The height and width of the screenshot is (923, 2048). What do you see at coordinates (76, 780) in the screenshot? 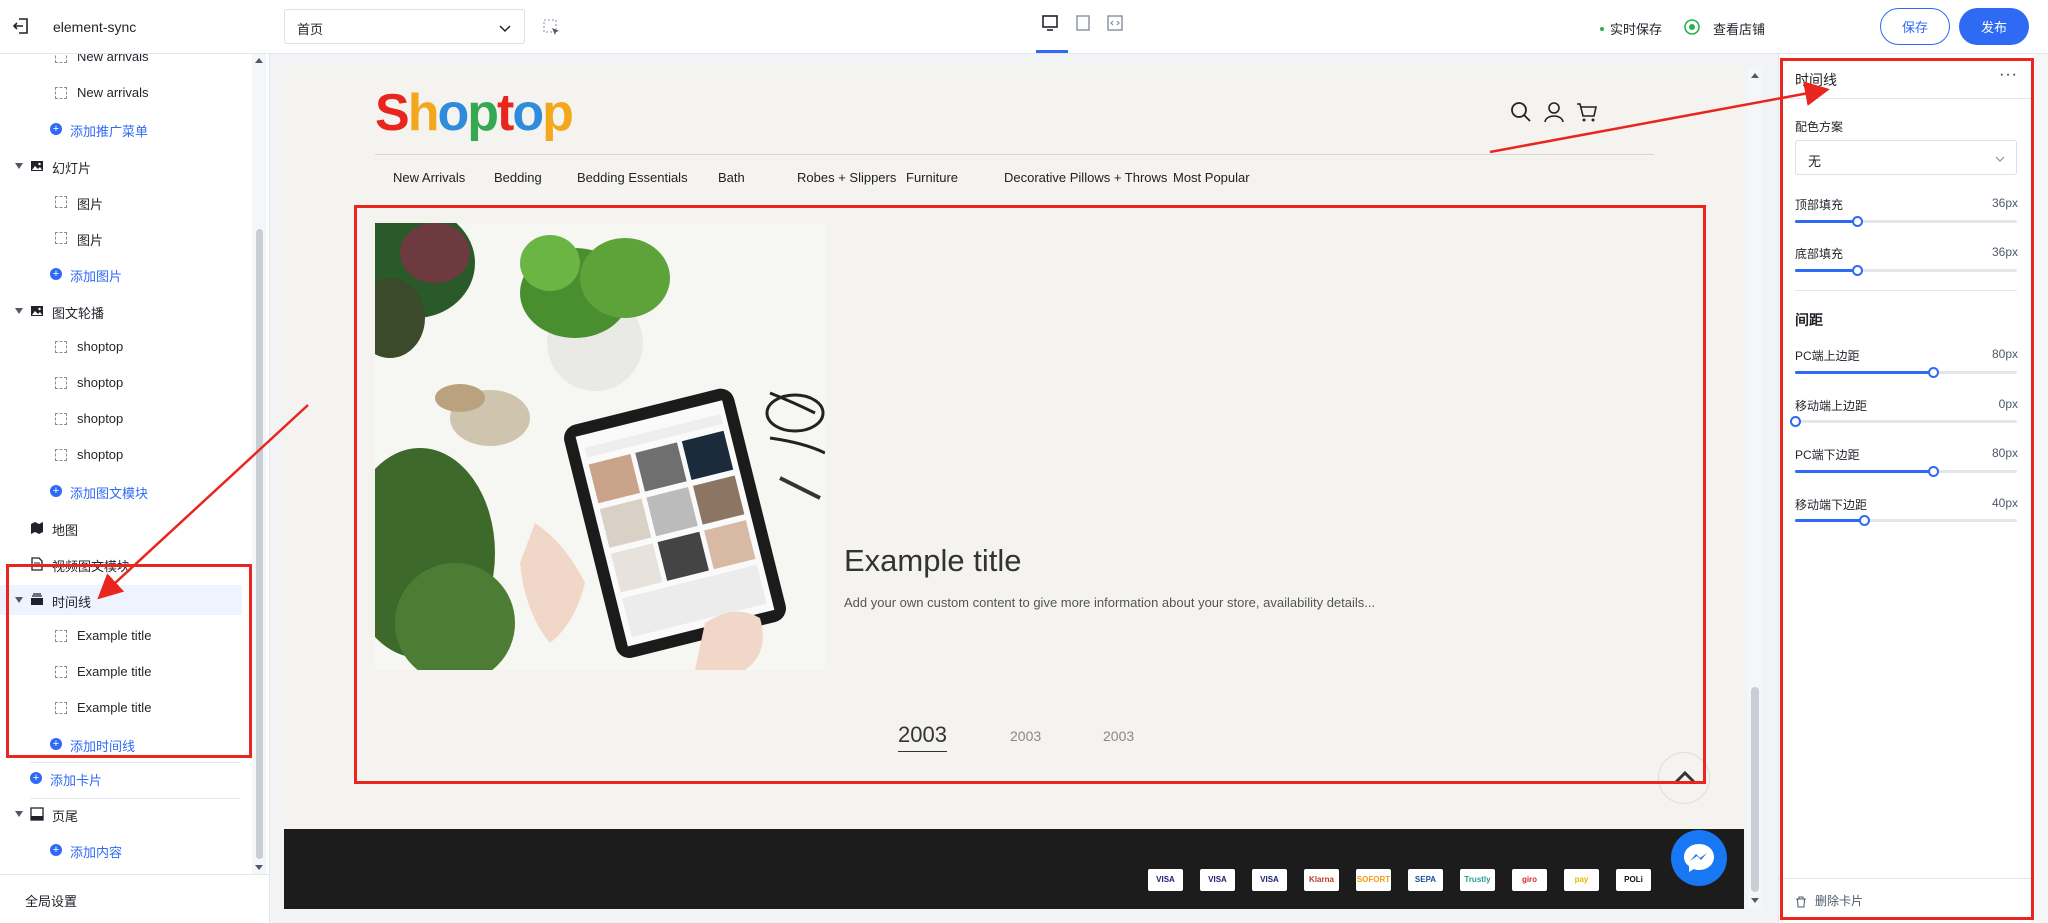
I see `add-label: 添加卡片` at bounding box center [76, 780].